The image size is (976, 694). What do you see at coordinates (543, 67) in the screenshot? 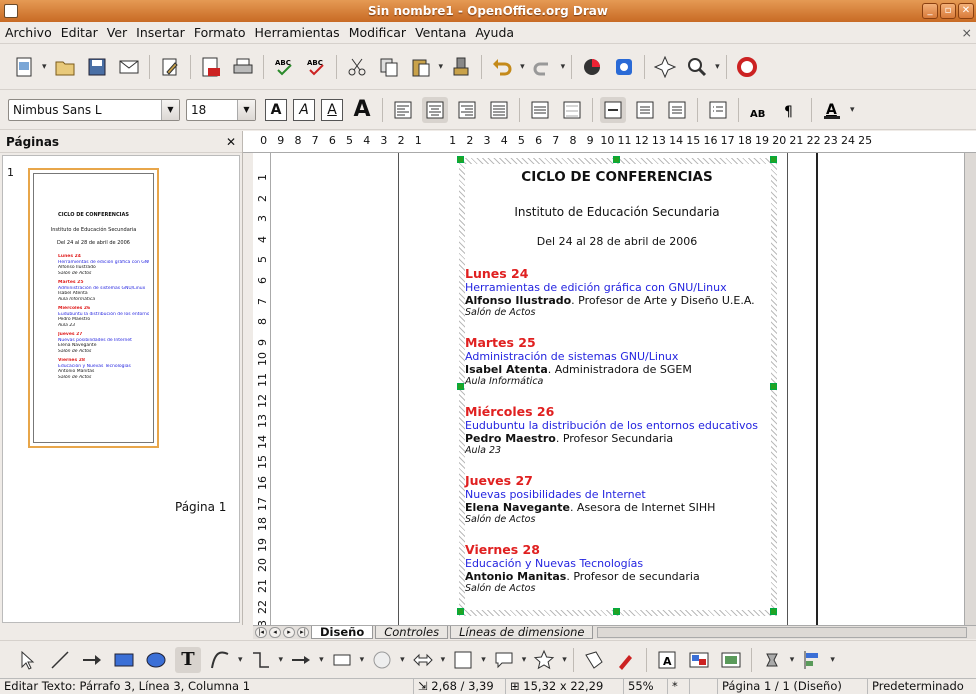
I see `redo-button` at bounding box center [543, 67].